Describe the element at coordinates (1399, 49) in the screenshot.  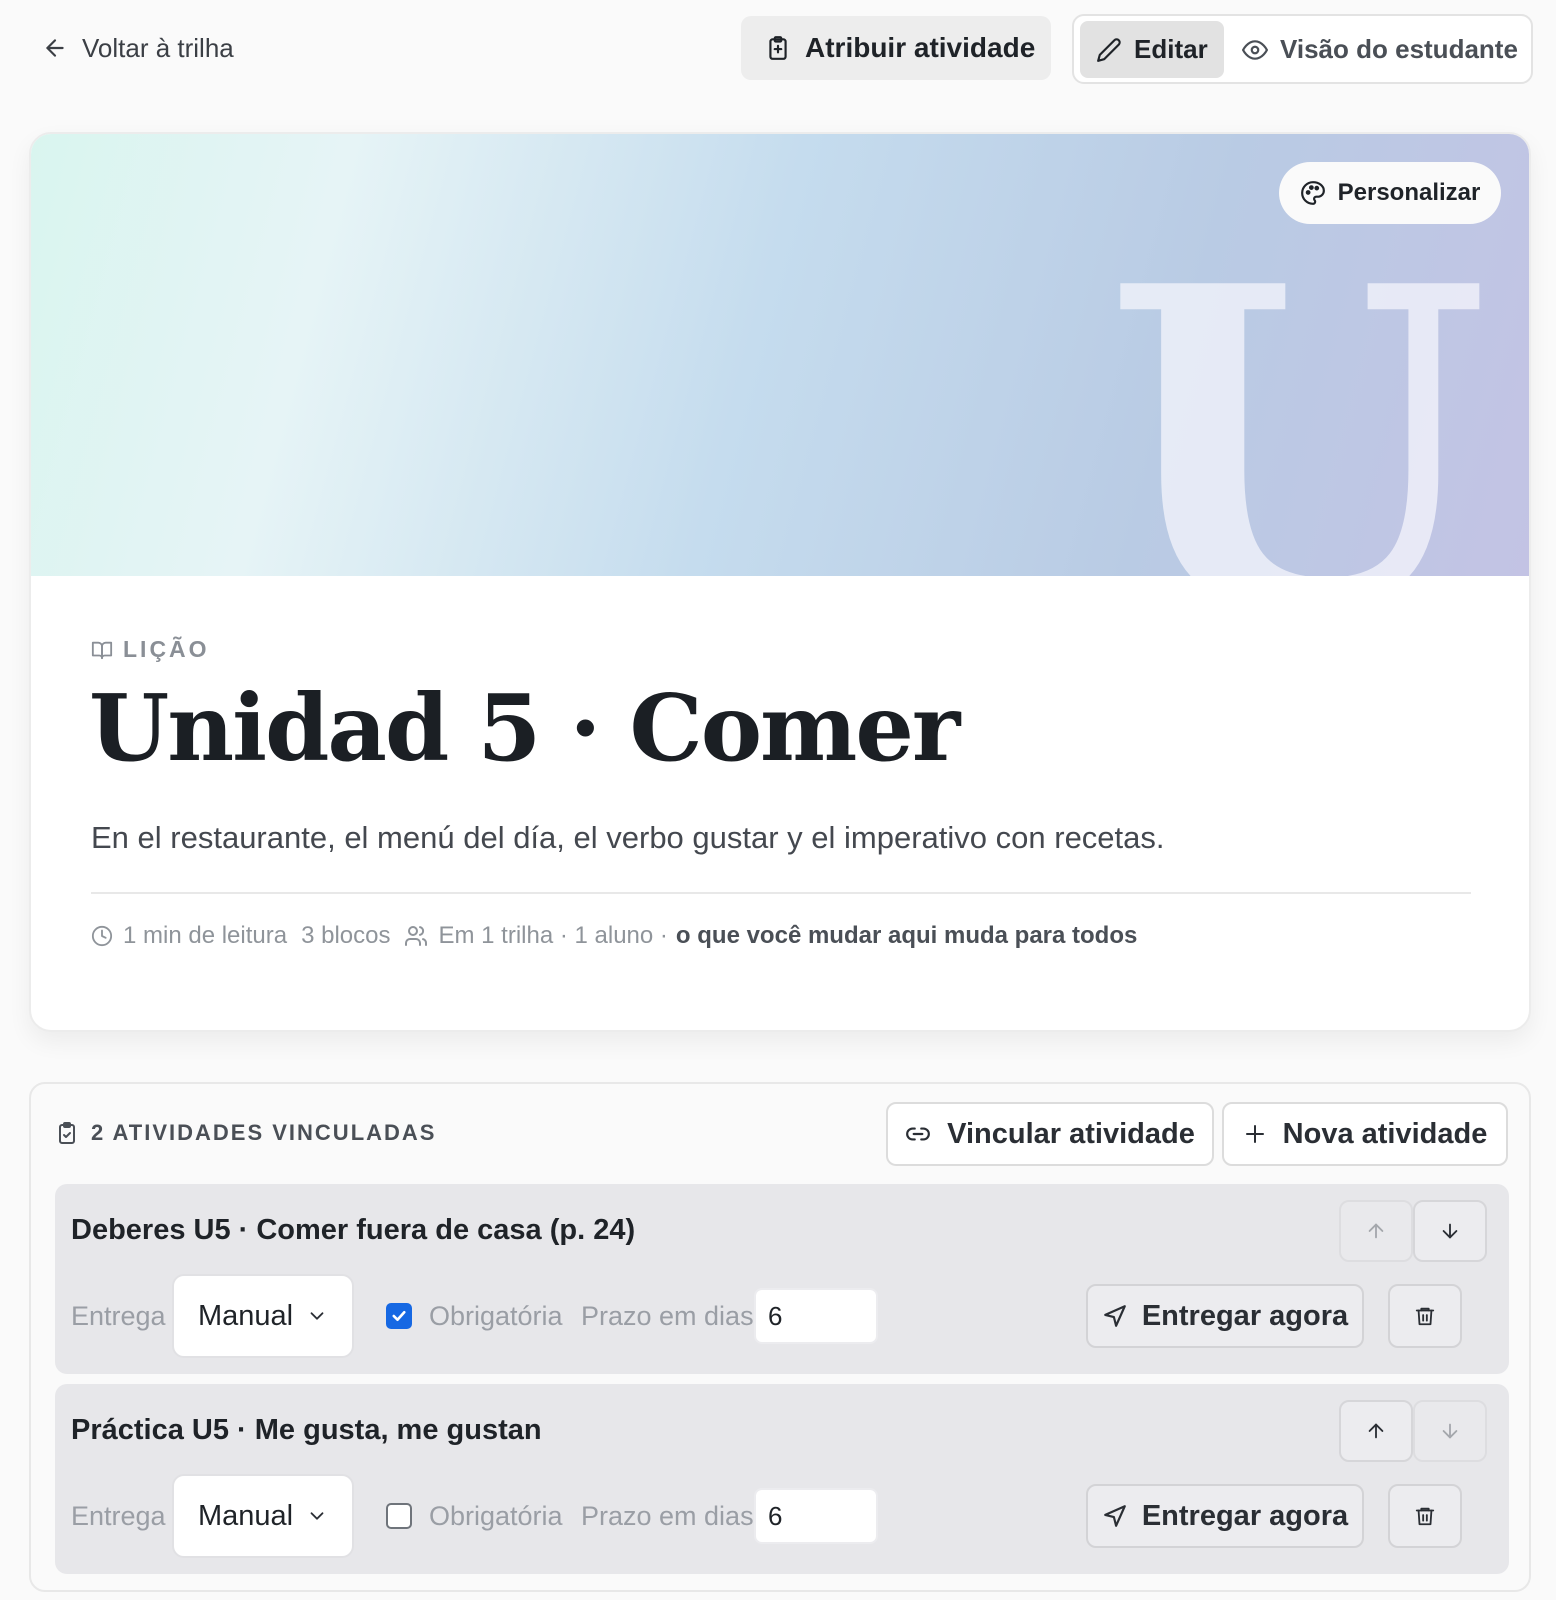
I see `student-view-label: Visão do estudante` at that location.